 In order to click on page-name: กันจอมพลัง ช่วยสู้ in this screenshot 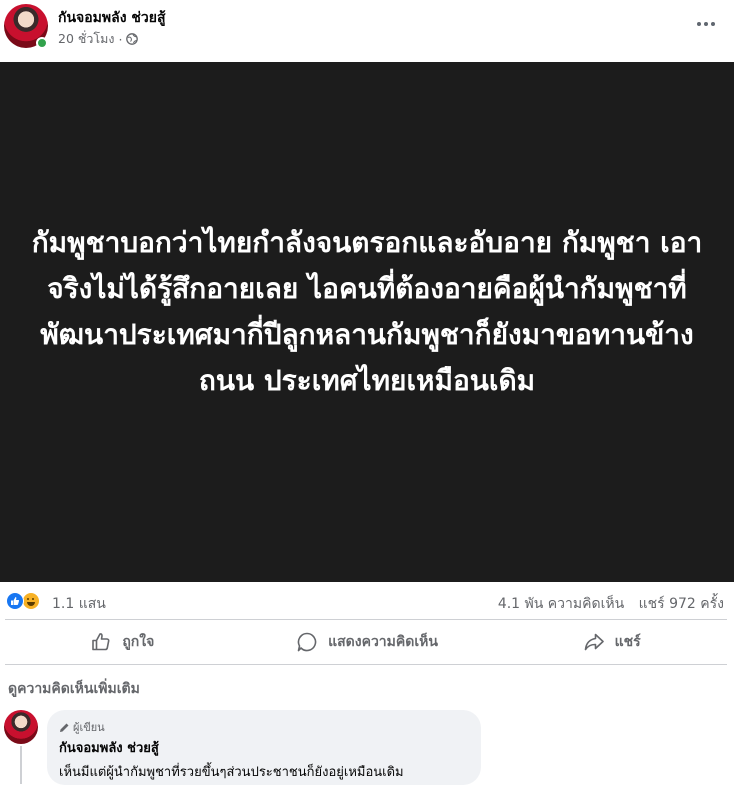, I will do `click(112, 18)`.